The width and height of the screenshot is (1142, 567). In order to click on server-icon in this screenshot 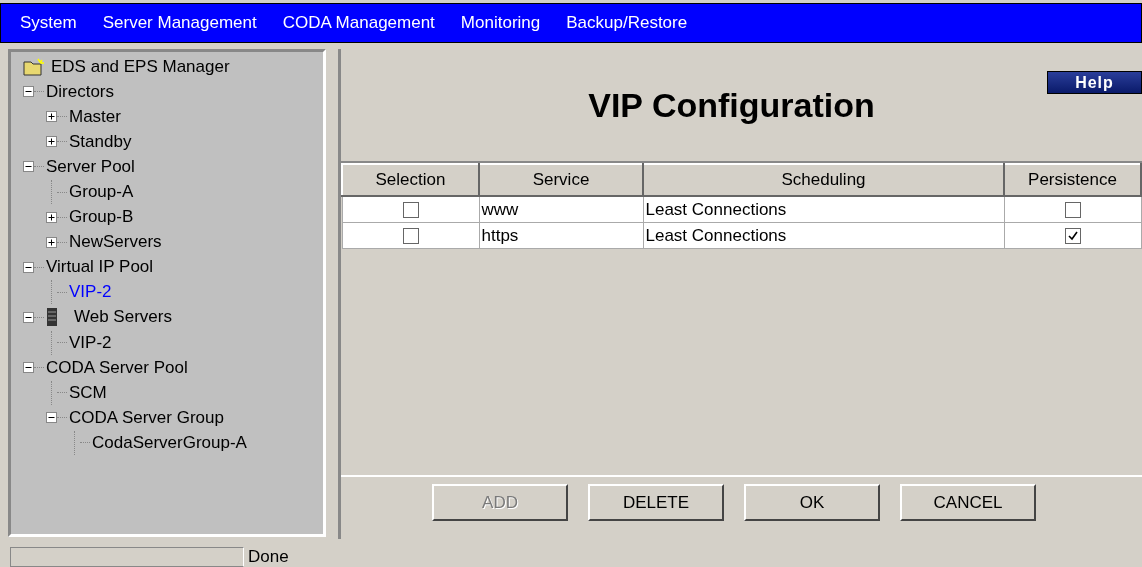, I will do `click(52, 317)`.